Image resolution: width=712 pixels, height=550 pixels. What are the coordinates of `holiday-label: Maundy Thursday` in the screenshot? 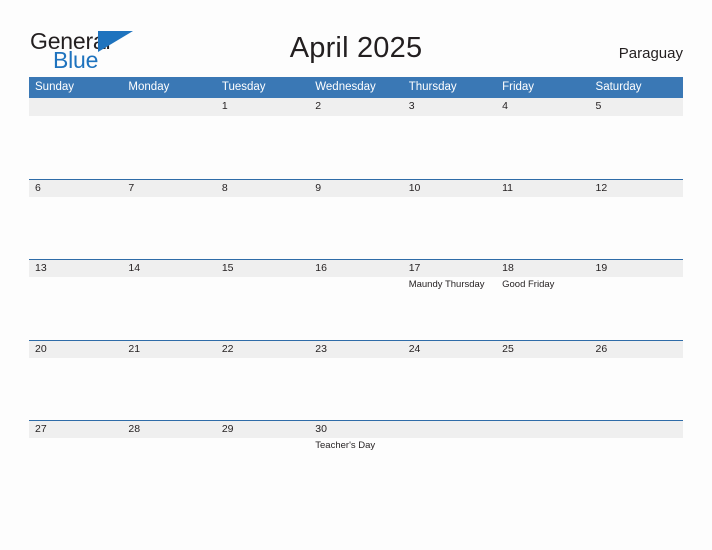 It's located at (446, 284).